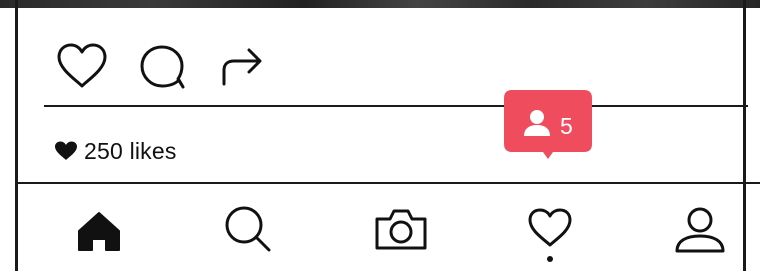 Image resolution: width=760 pixels, height=271 pixels. I want to click on nav-profile, so click(700, 229).